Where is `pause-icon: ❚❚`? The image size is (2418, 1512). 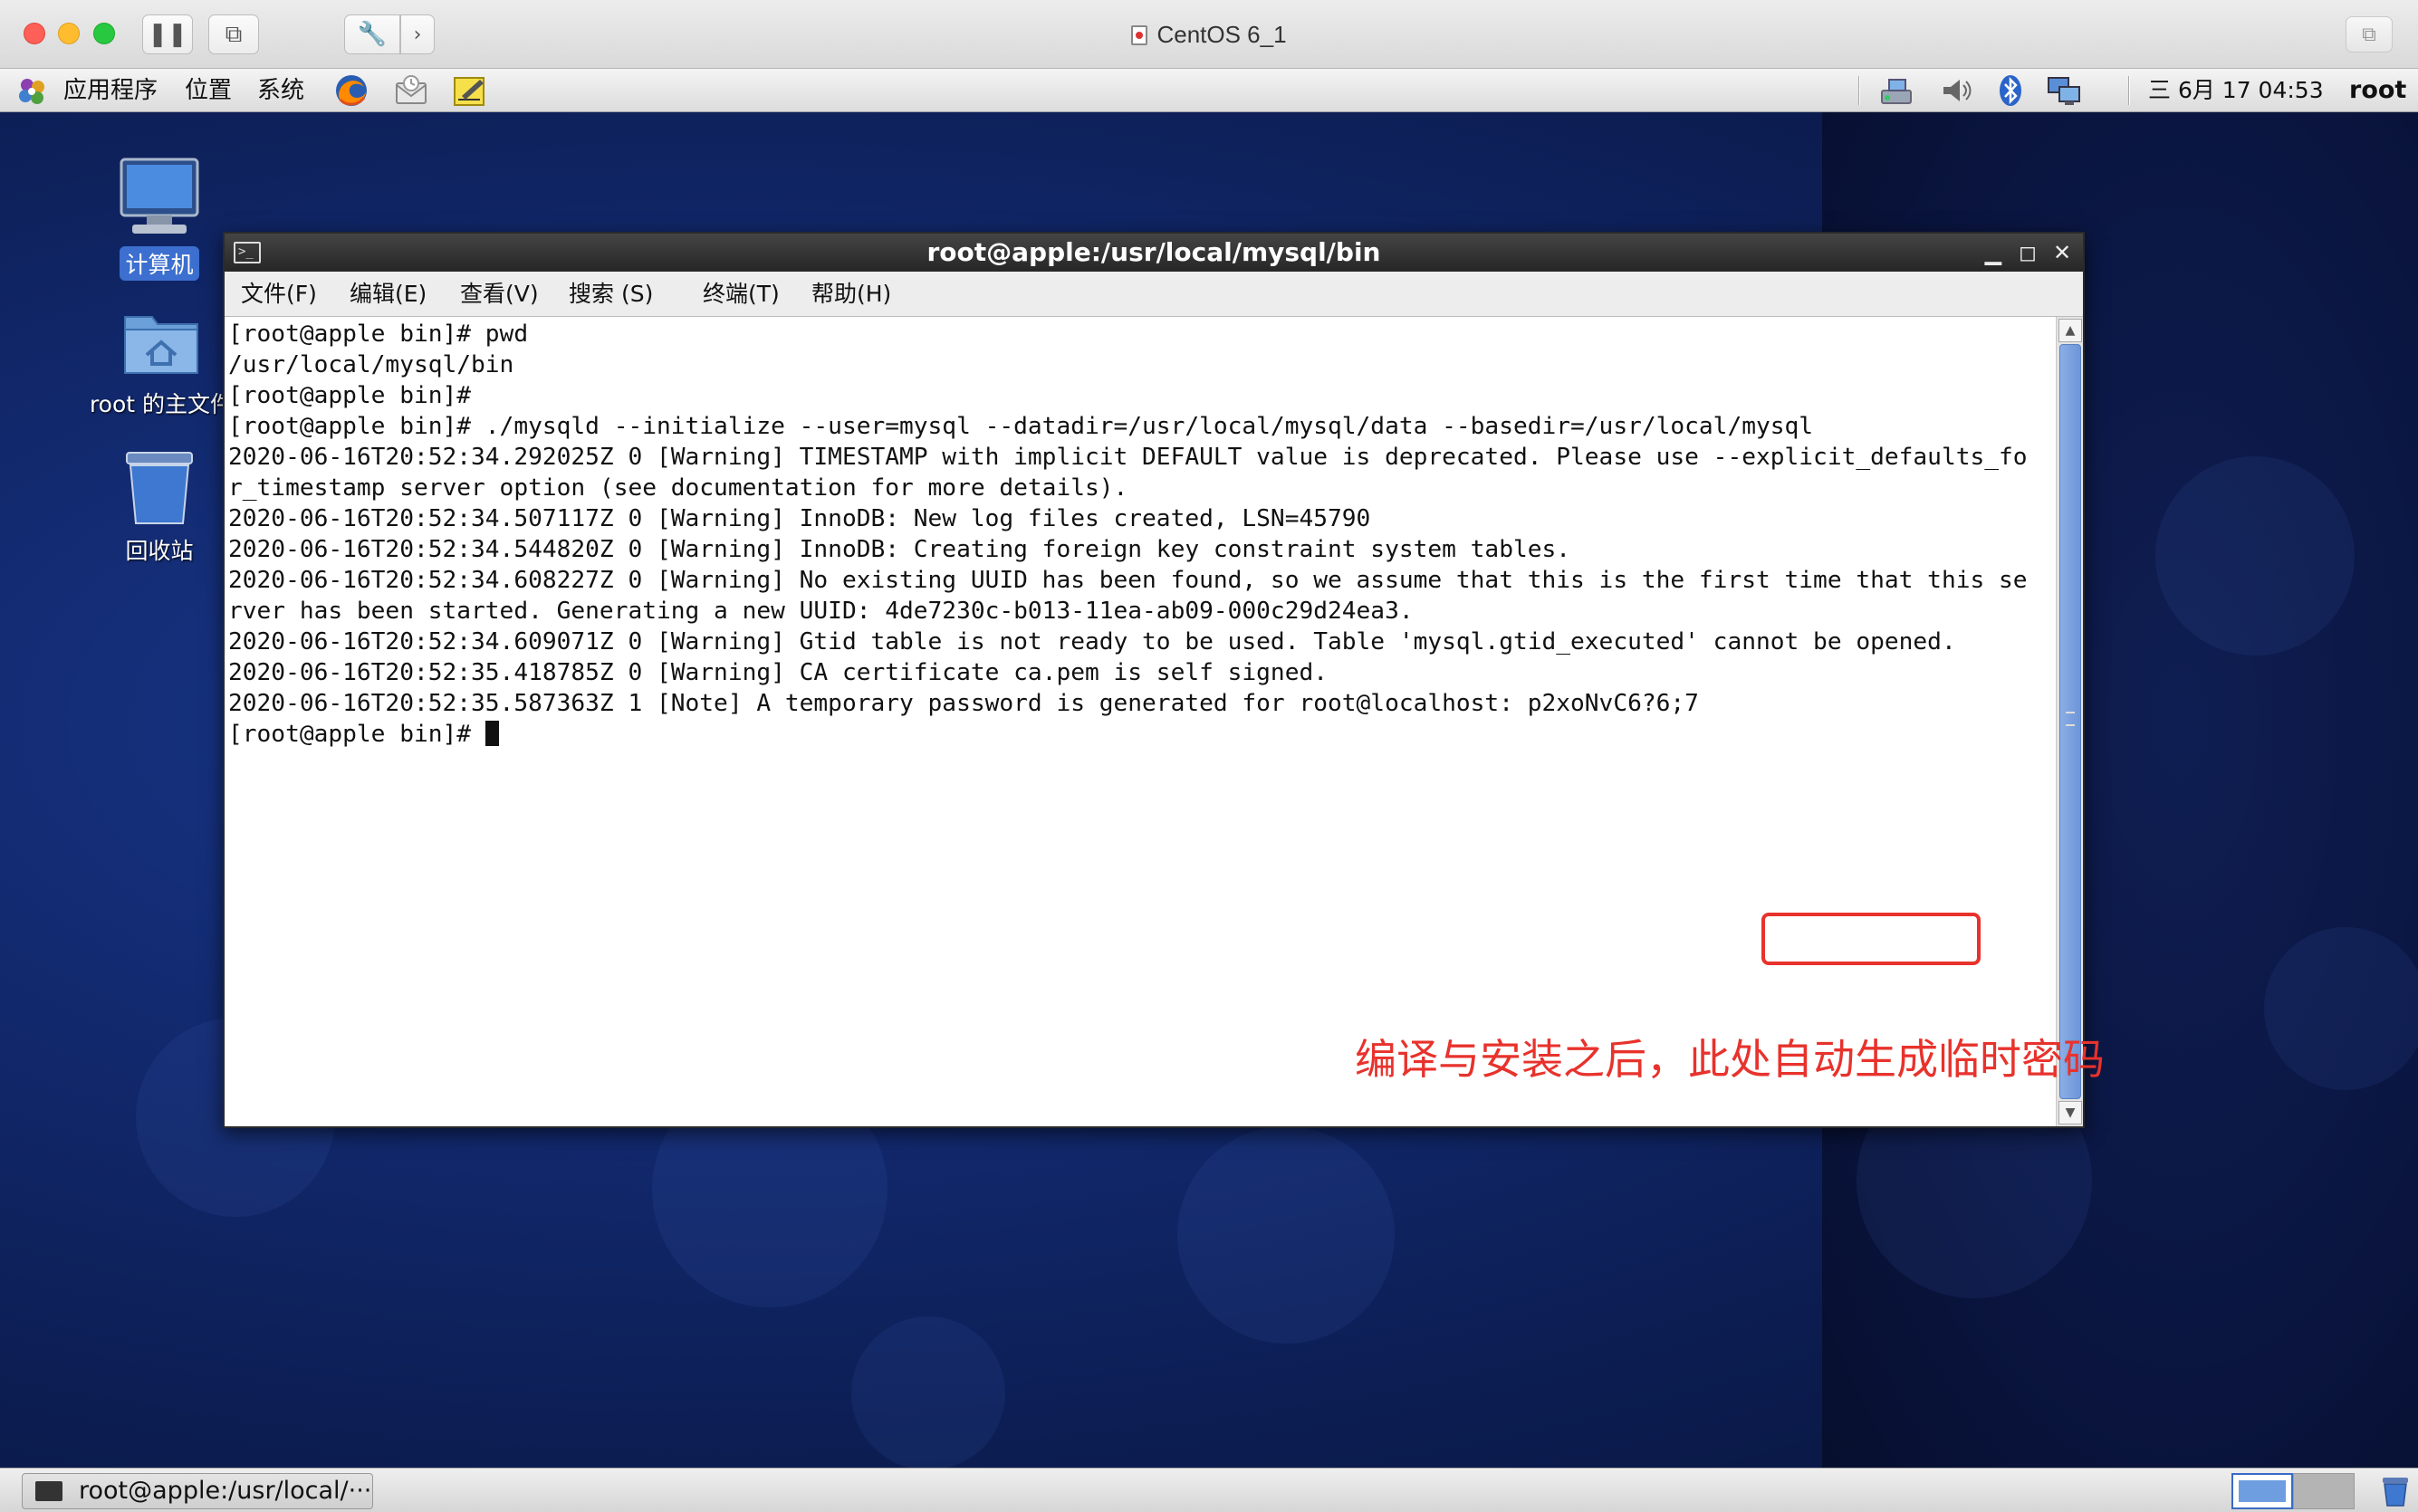
pause-icon: ❚❚ is located at coordinates (168, 34).